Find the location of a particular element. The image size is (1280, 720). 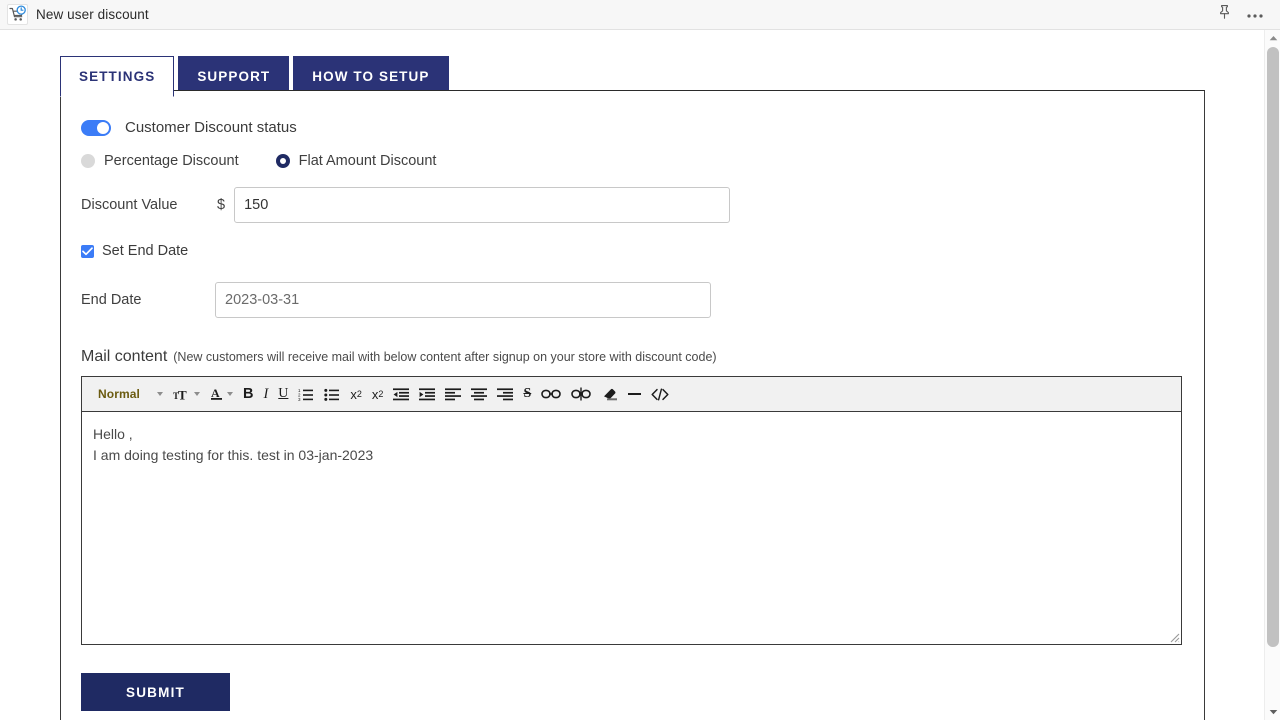

radio-percentage-discount-label: Percentage Discount is located at coordinates (171, 161).